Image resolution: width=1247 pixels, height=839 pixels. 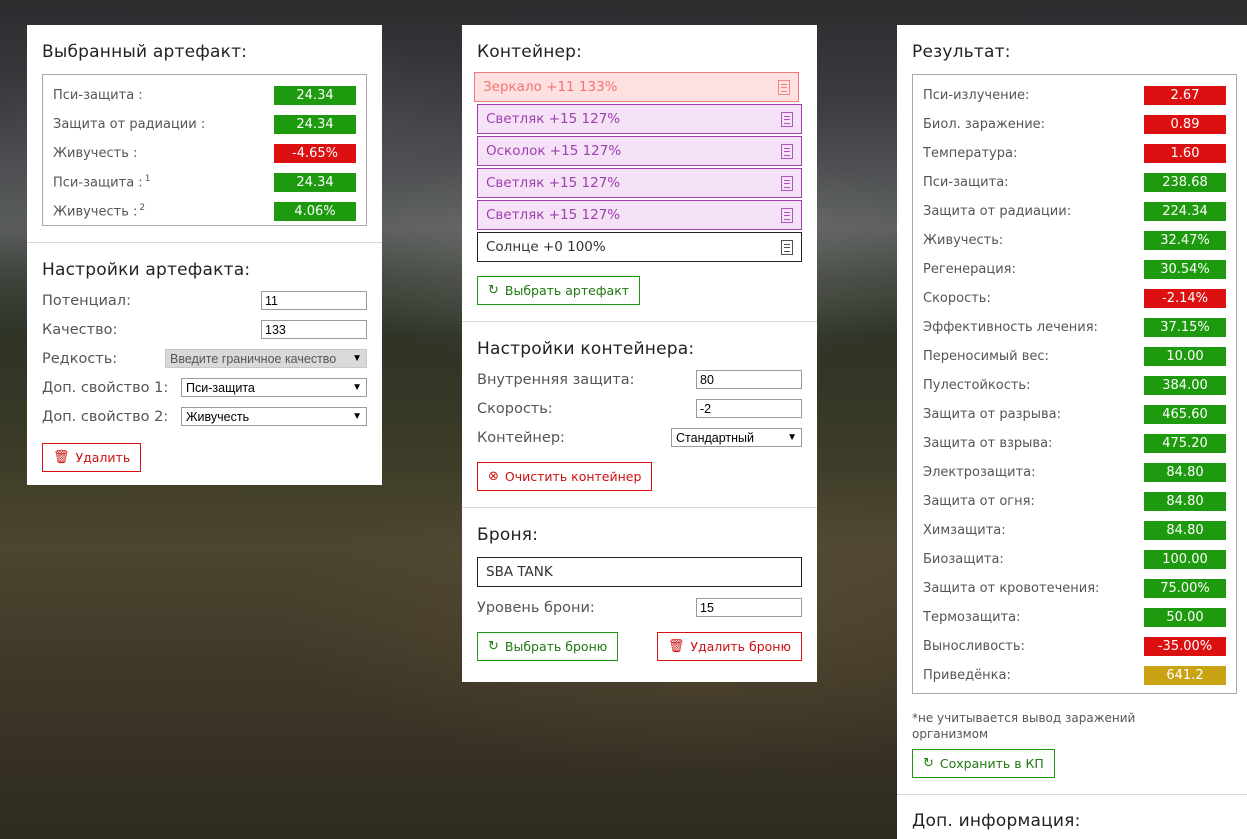 What do you see at coordinates (1074, 559) in the screenshot?
I see `result-row: Биозащита: 100.00` at bounding box center [1074, 559].